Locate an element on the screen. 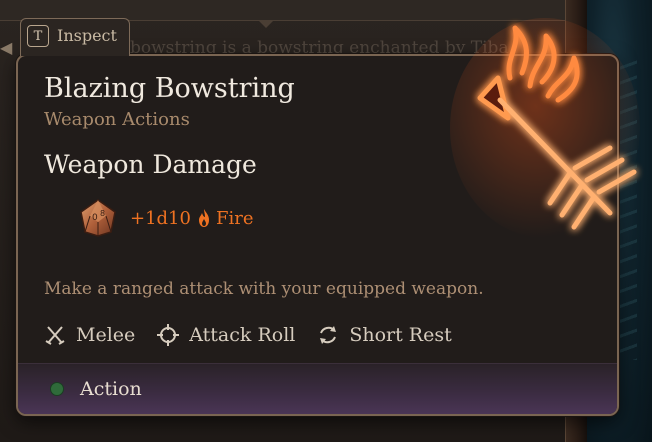  tooltip-title: Blazing Bowstring is located at coordinates (169, 88).